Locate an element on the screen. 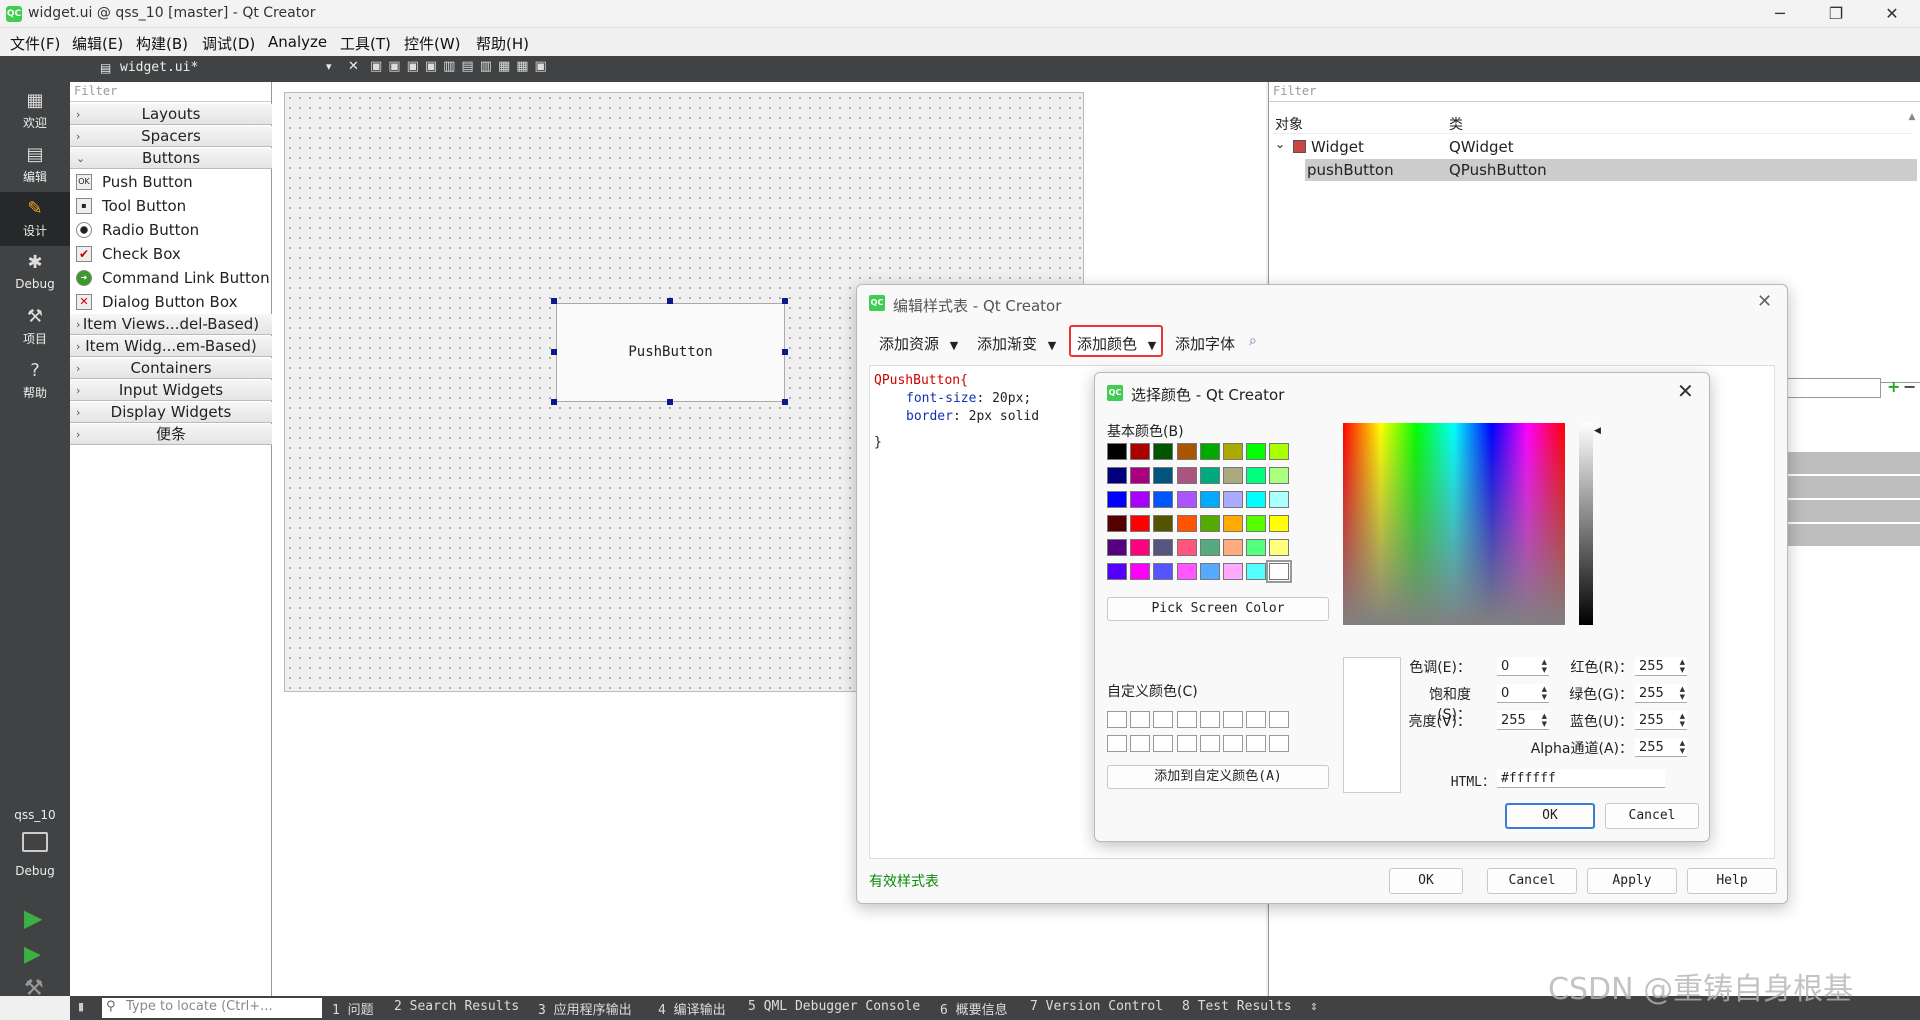 This screenshot has width=1920, height=1020. editor-file-name: widget.ui* is located at coordinates (159, 67).